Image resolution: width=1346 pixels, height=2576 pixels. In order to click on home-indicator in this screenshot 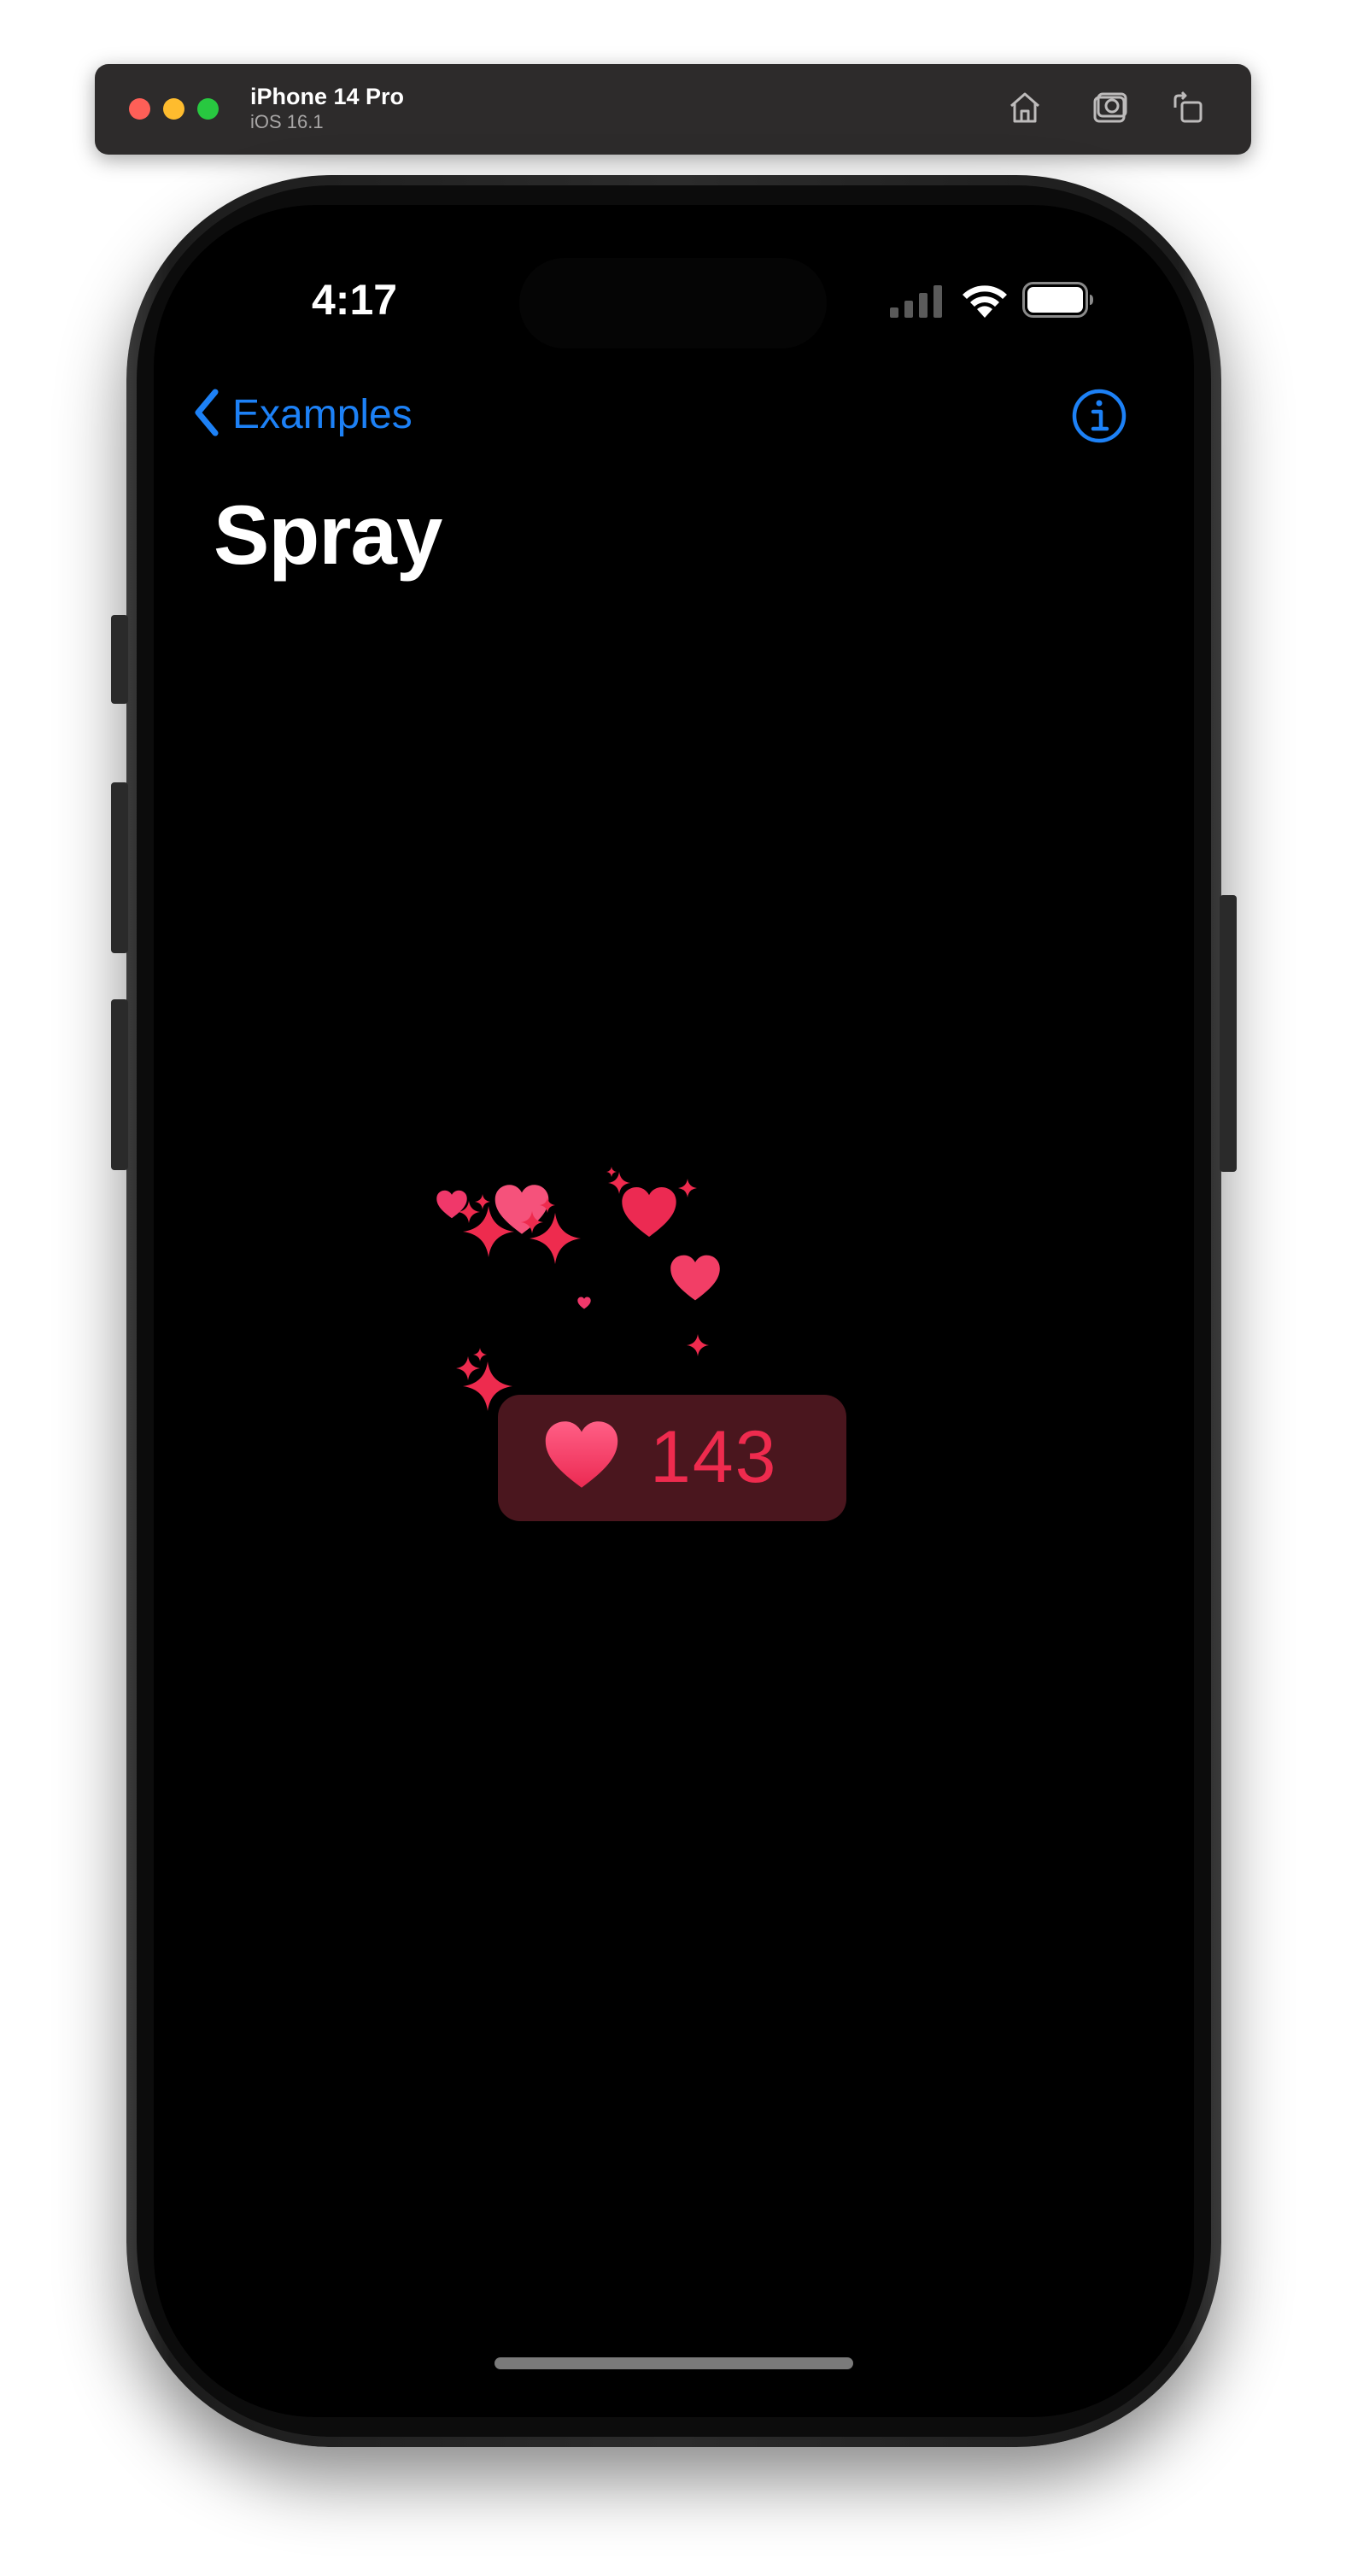, I will do `click(674, 2363)`.